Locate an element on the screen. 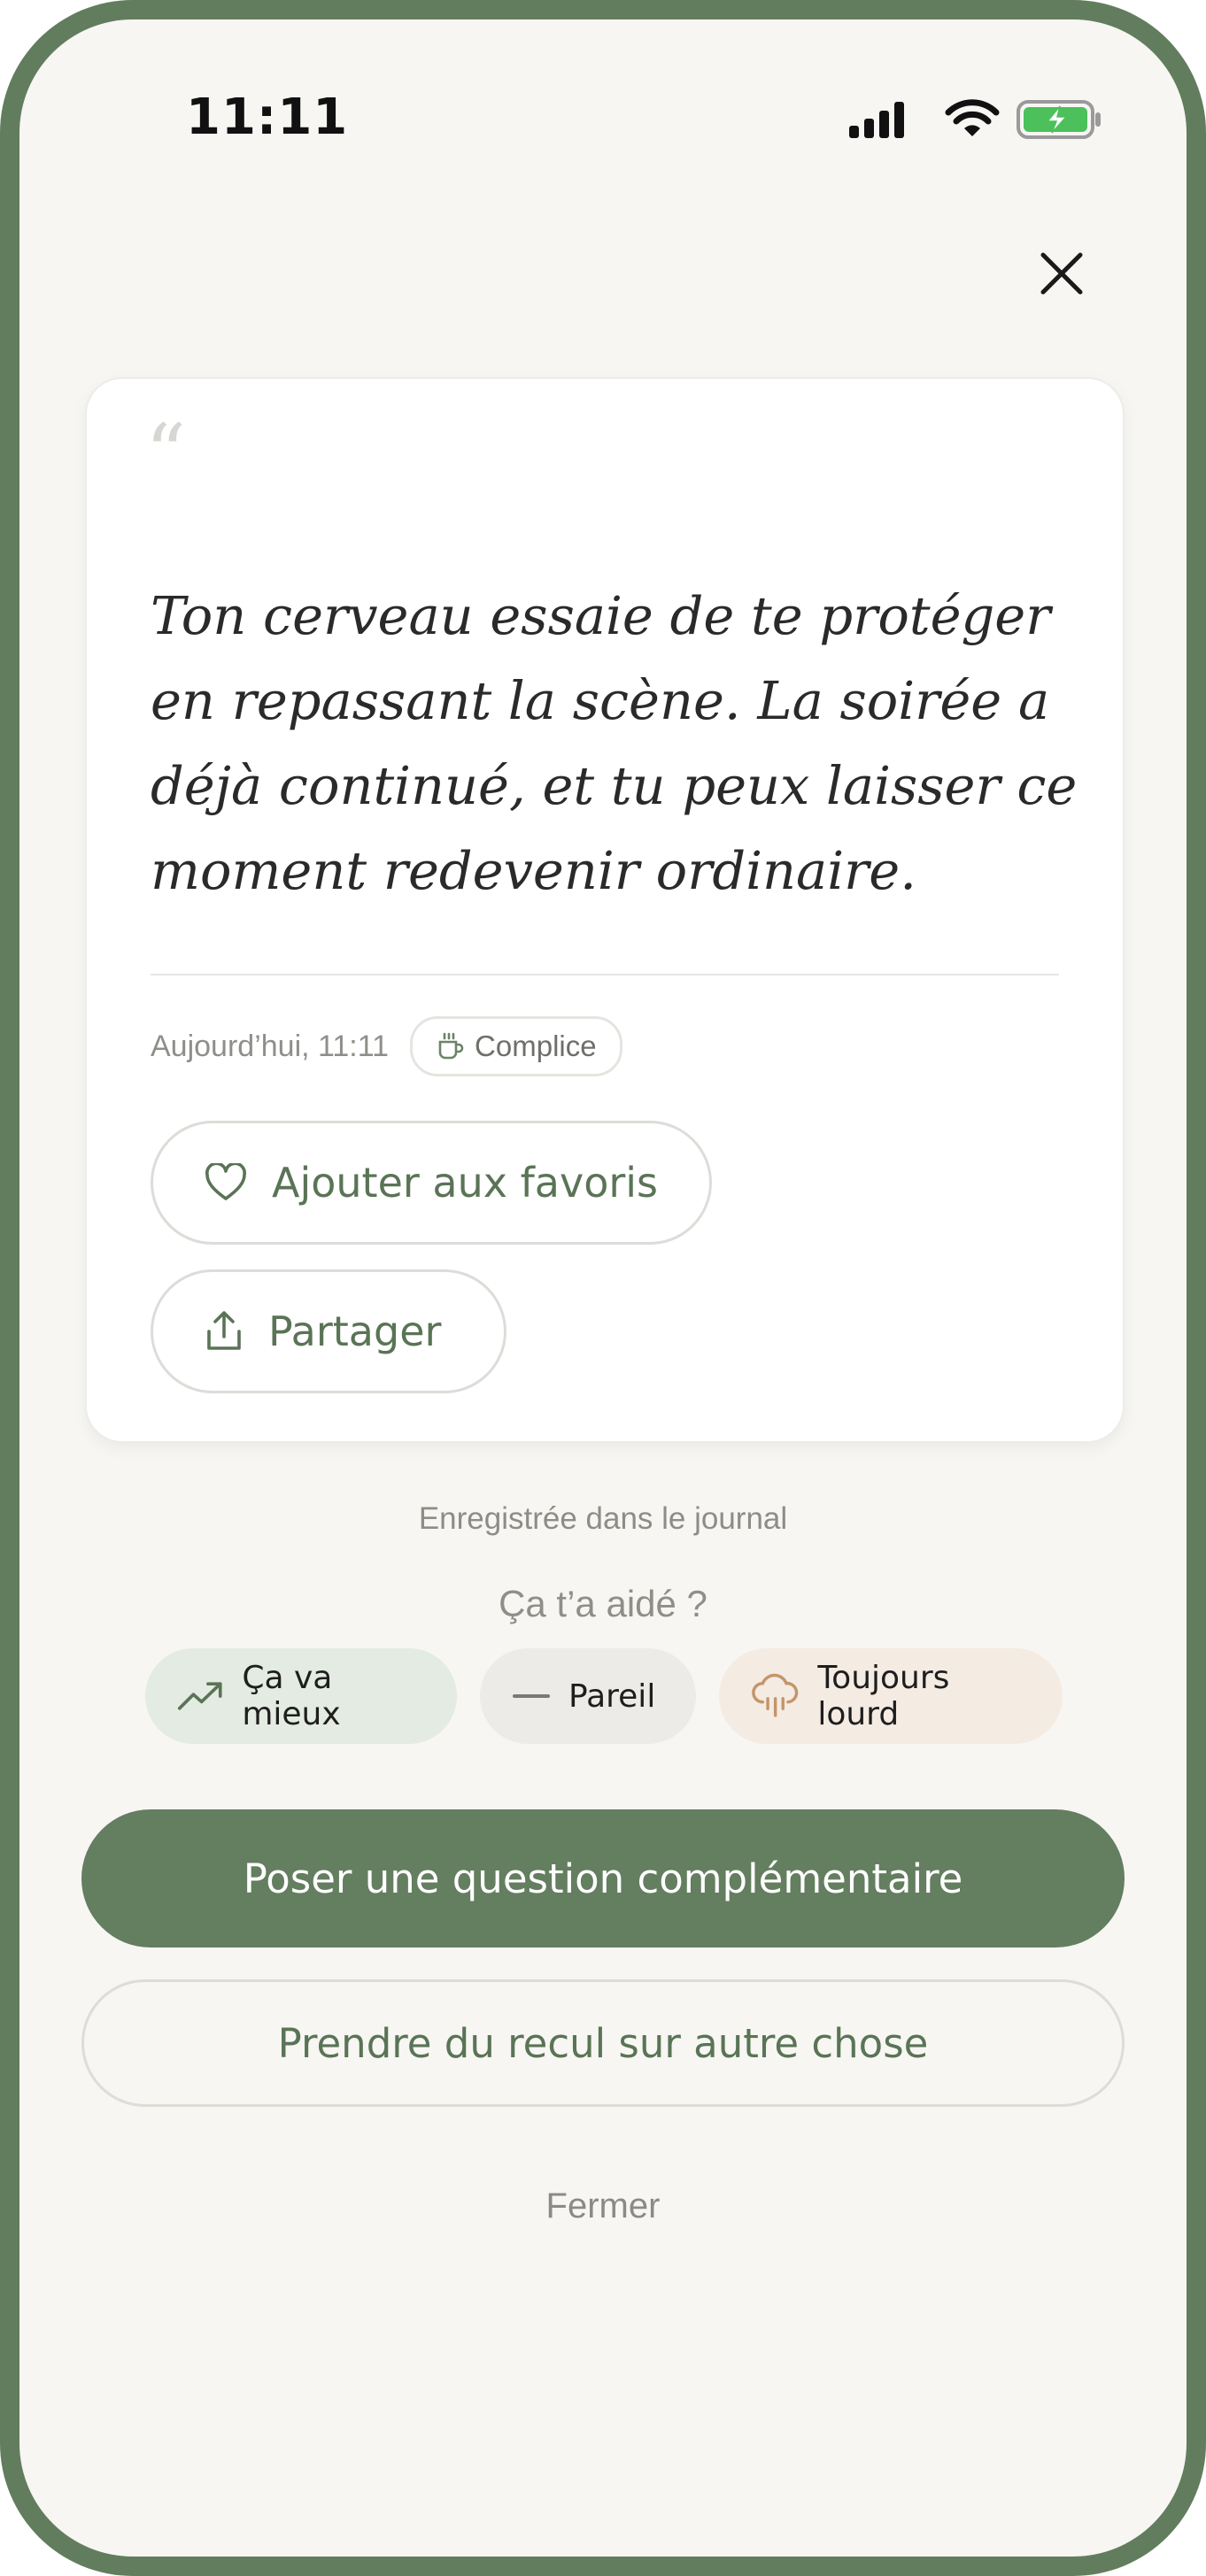  meta-row: Aujourd’hui, 11:11 Complice is located at coordinates (387, 1046).